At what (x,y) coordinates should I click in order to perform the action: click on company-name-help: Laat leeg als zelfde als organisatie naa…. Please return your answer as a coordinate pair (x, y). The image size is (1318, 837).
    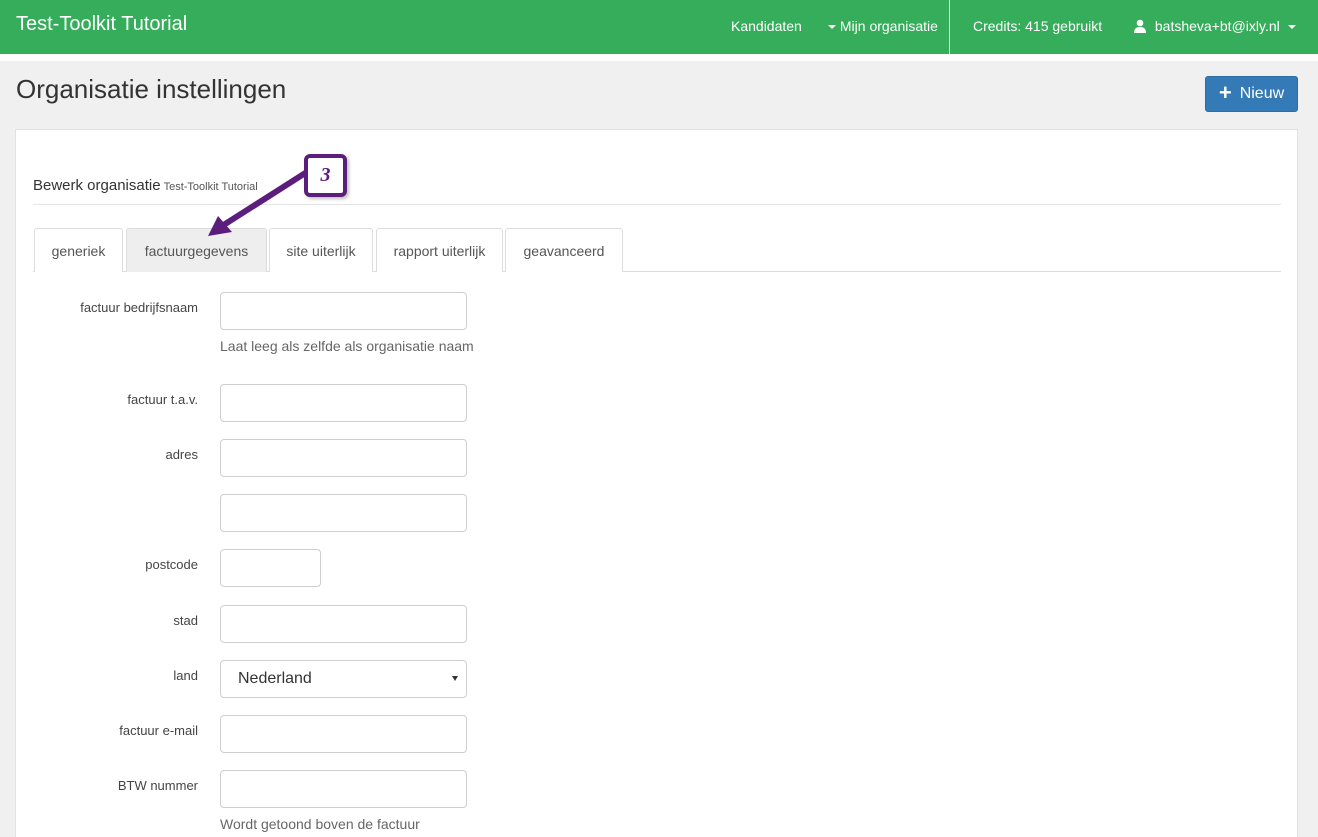
    Looking at the image, I should click on (347, 346).